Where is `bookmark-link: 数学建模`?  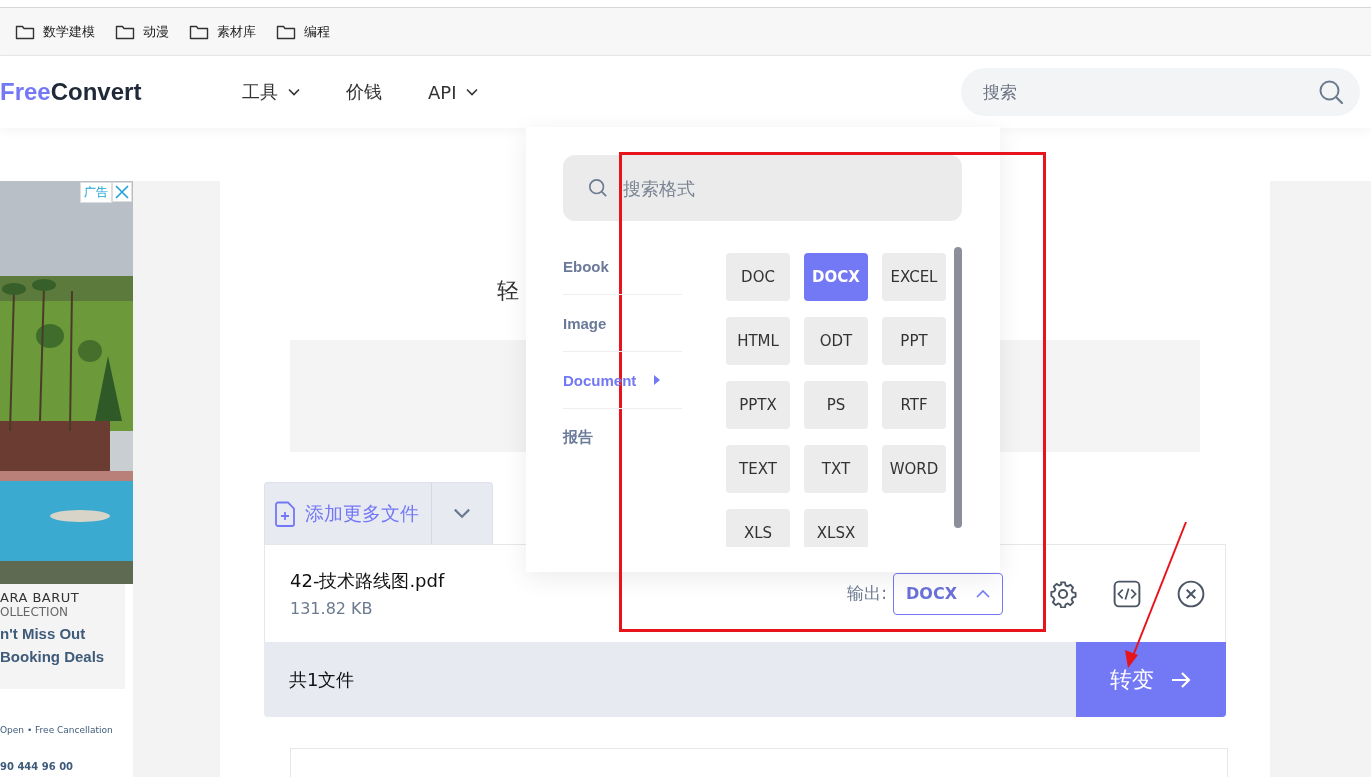
bookmark-link: 数学建模 is located at coordinates (55, 31).